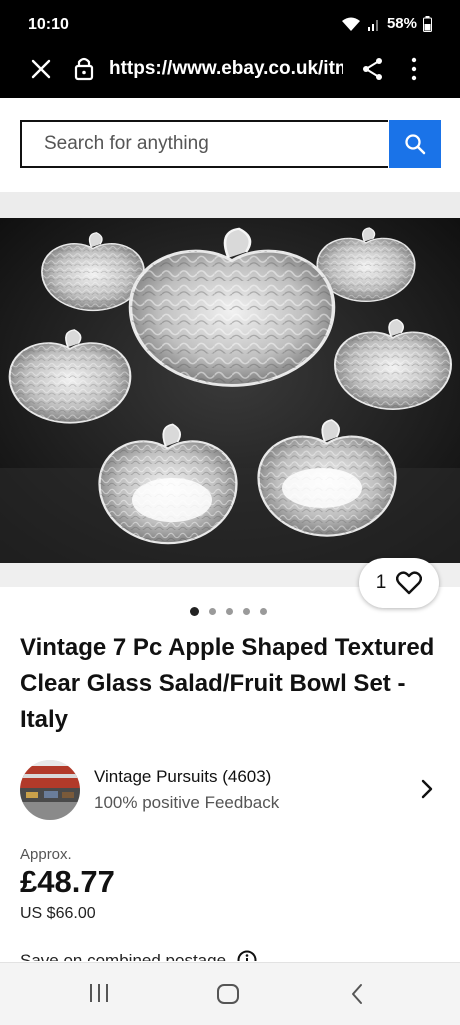 This screenshot has width=460, height=1025. I want to click on search-box, so click(204, 144).